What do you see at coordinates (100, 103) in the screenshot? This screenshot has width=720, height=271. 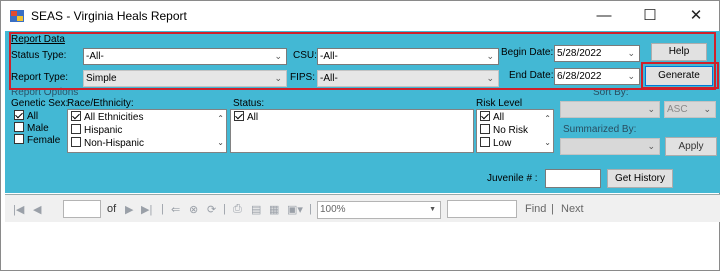 I see `race-ethnicity-label: Race/Ethnicity:` at bounding box center [100, 103].